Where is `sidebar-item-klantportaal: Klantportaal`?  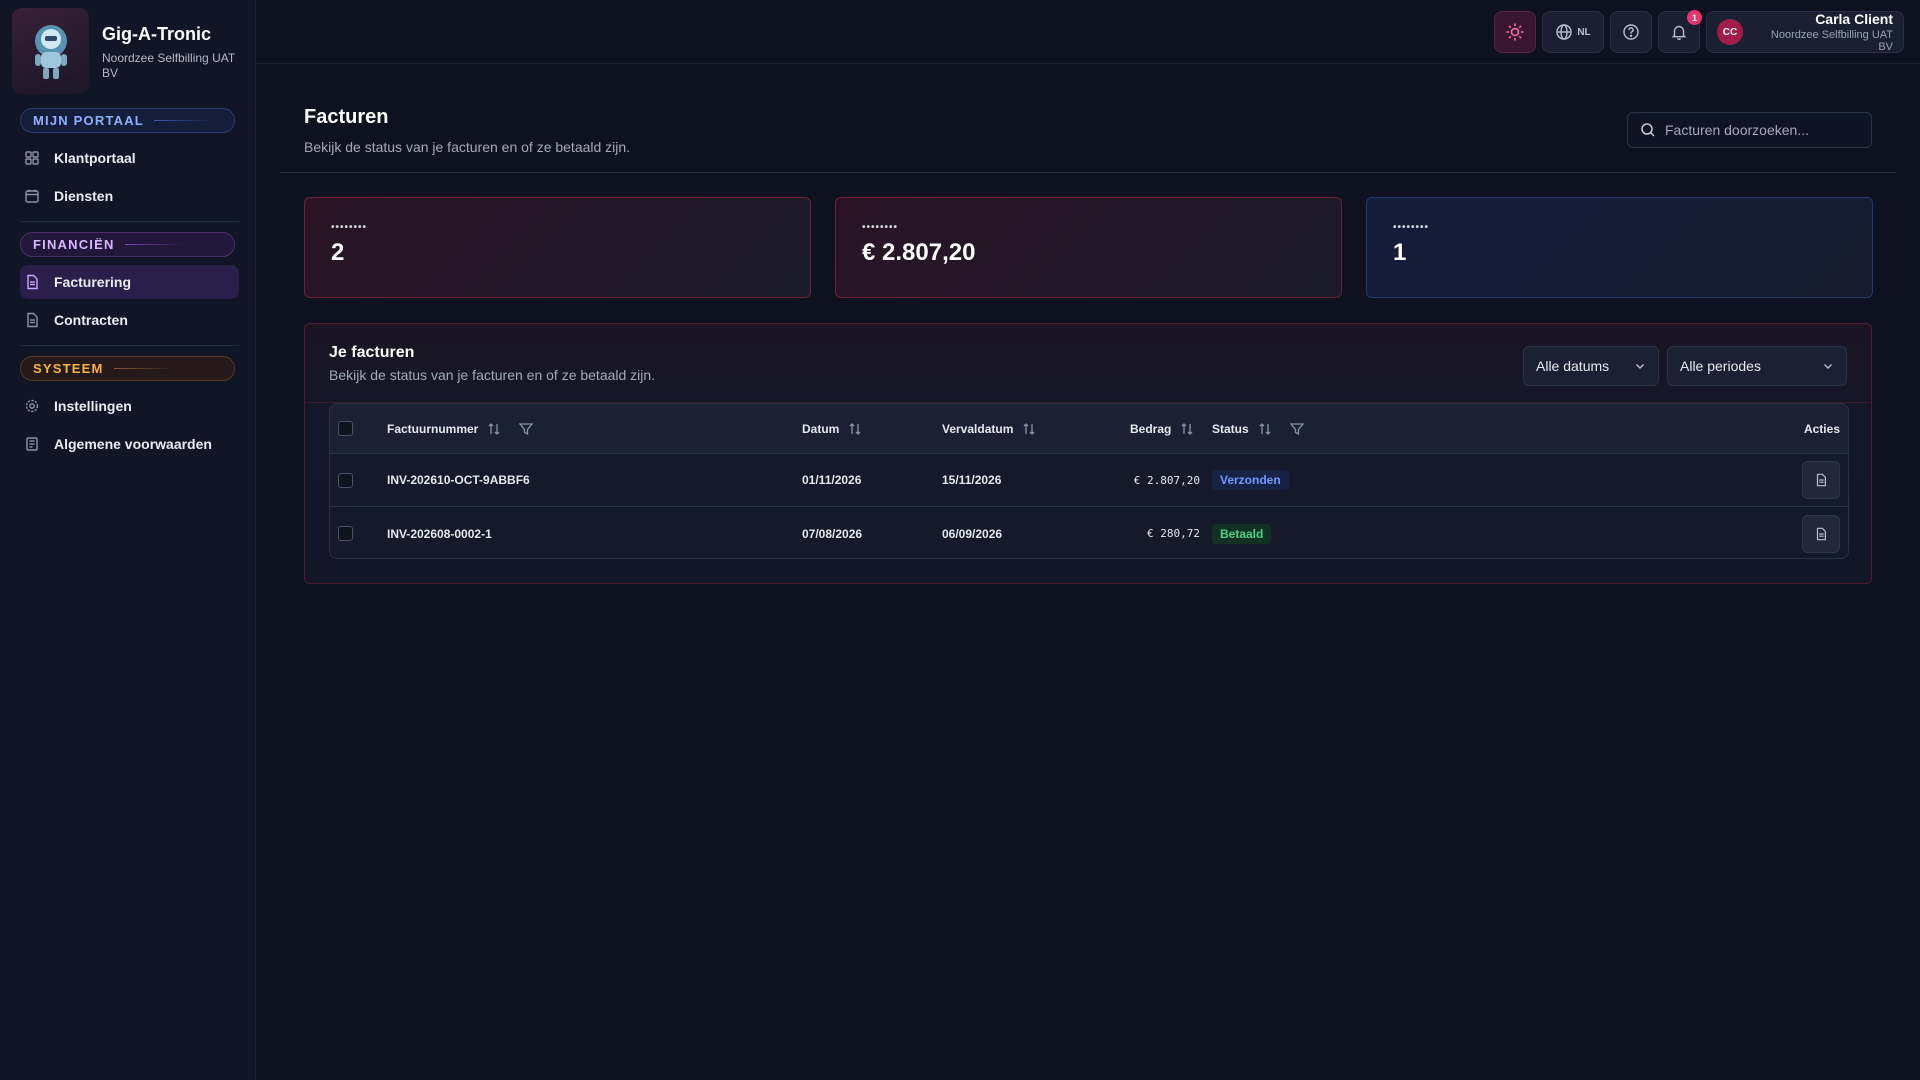
sidebar-item-klantportaal: Klantportaal is located at coordinates (129, 158).